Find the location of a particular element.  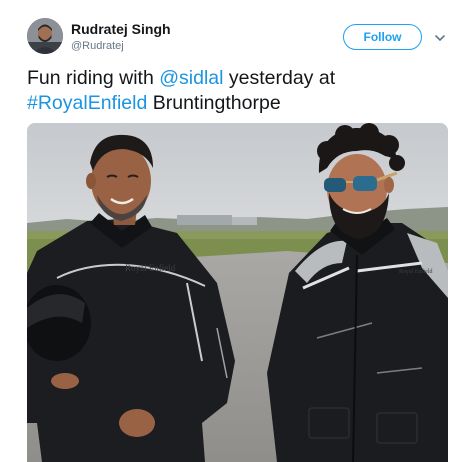

avatar-photo-icon is located at coordinates (45, 36).